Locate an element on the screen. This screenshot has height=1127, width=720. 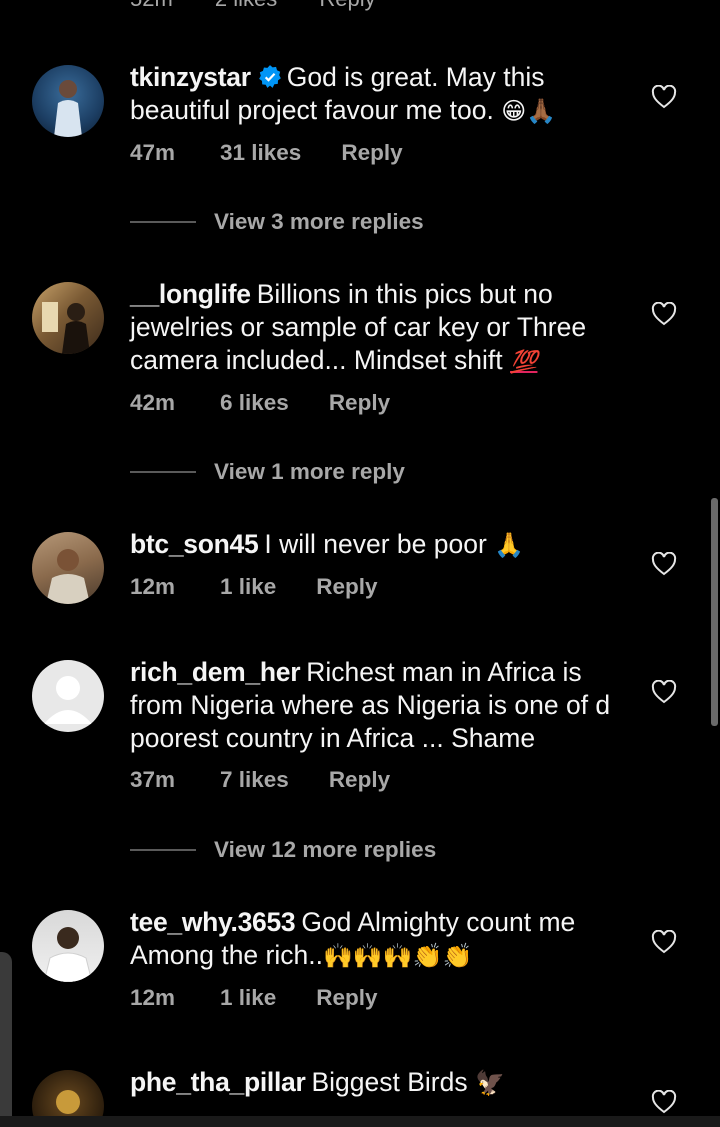
view-replies-button: View 3 more replies is located at coordinates (277, 222).